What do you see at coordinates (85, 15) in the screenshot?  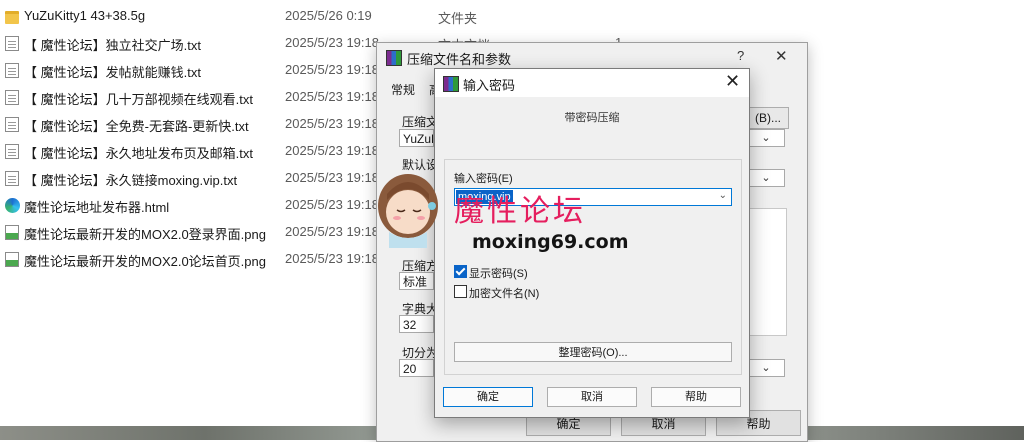 I see `file-name: YuZuKitty1 43+38.5g` at bounding box center [85, 15].